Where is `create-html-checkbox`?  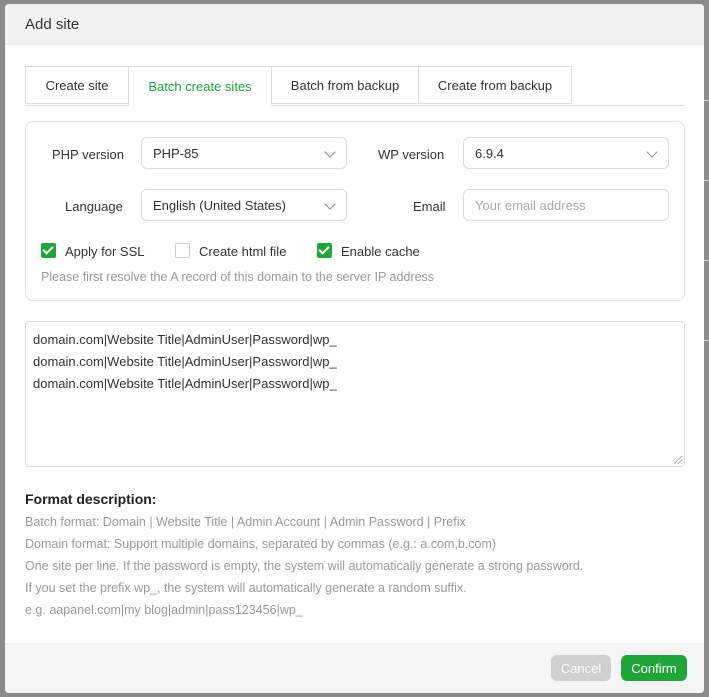 create-html-checkbox is located at coordinates (182, 250).